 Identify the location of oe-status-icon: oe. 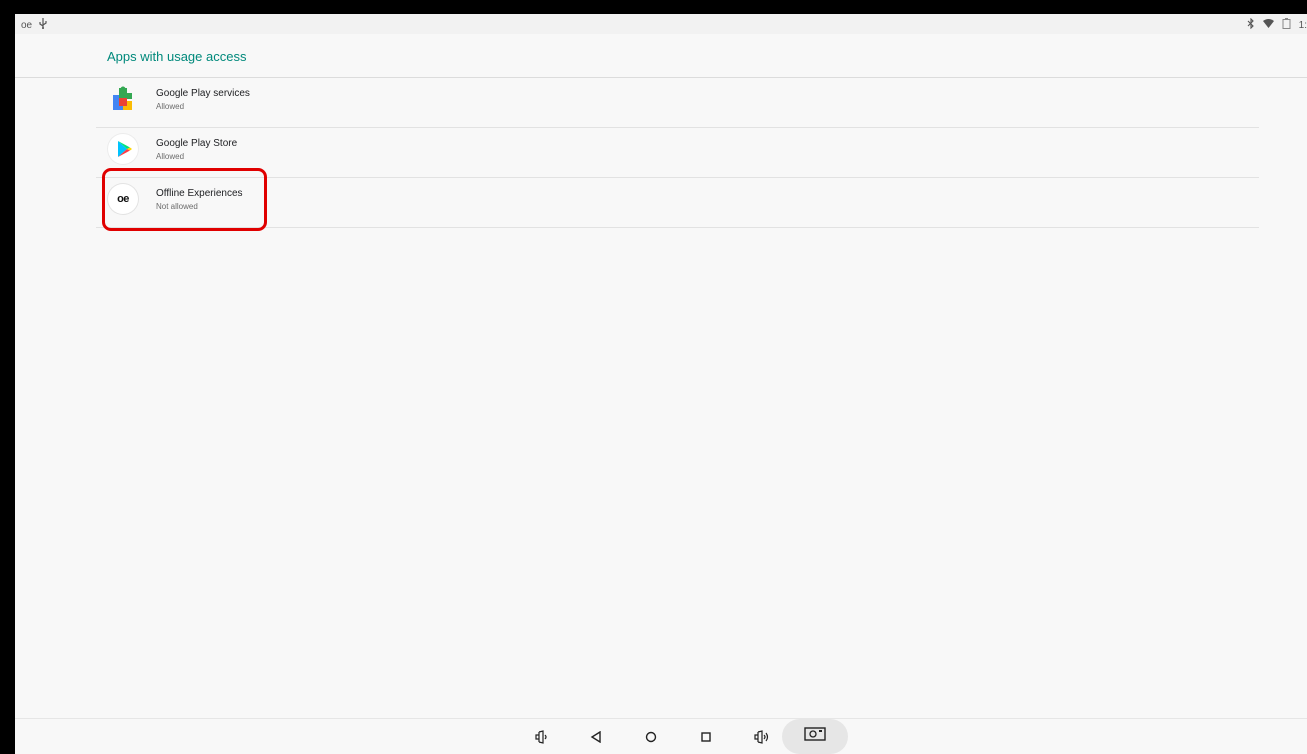
(27, 25).